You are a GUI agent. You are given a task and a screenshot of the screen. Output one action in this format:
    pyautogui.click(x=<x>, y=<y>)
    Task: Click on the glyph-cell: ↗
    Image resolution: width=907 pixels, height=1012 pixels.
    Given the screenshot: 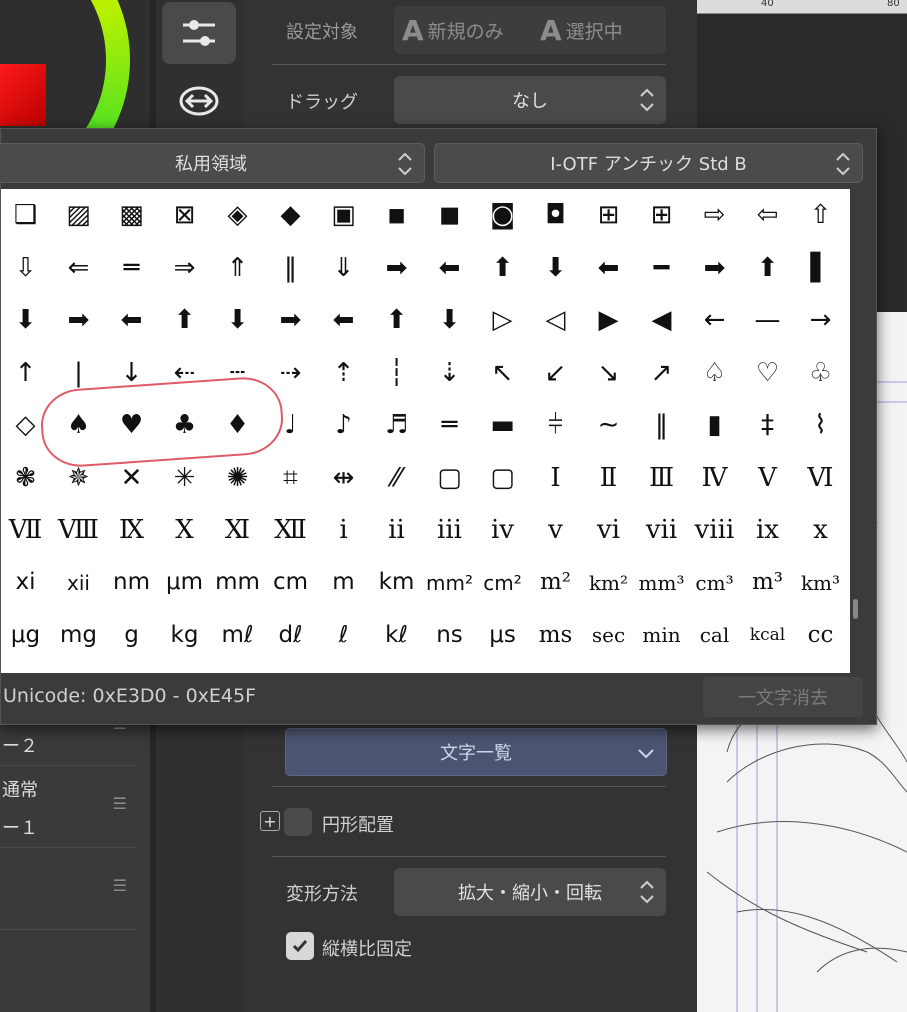 What is the action you would take?
    pyautogui.click(x=661, y=373)
    